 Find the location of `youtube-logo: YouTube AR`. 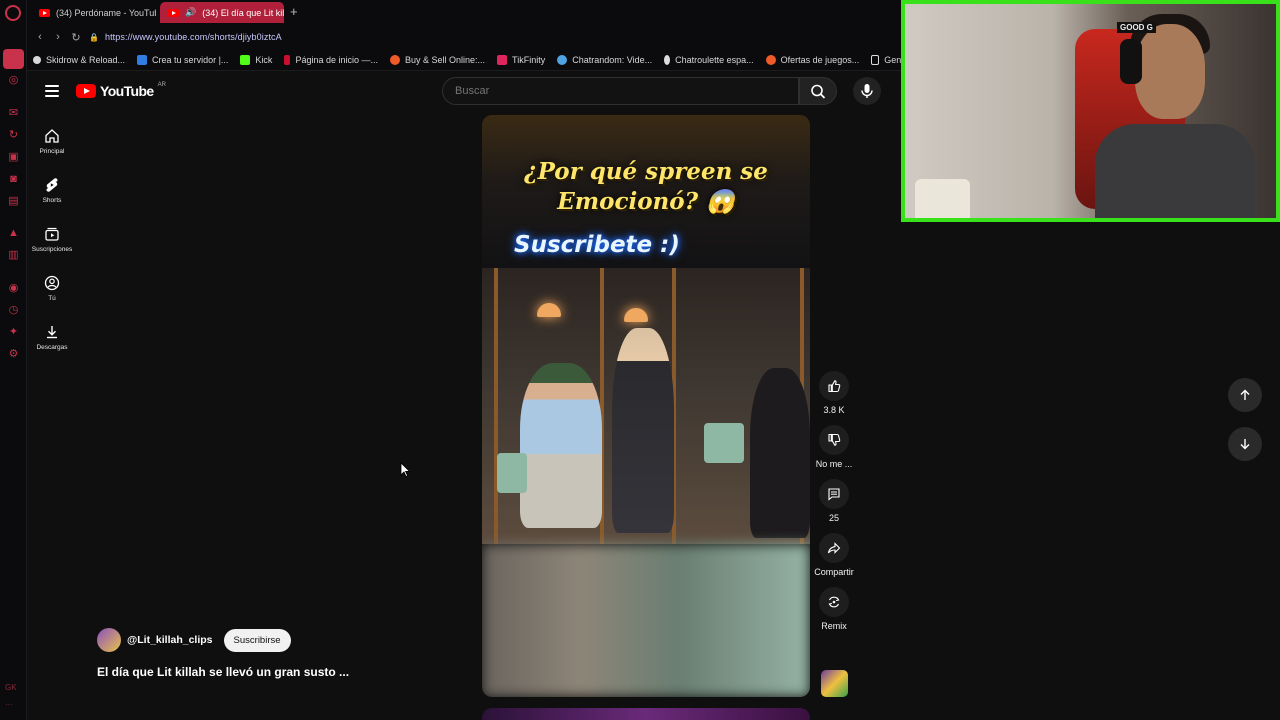

youtube-logo: YouTube AR is located at coordinates (121, 90).